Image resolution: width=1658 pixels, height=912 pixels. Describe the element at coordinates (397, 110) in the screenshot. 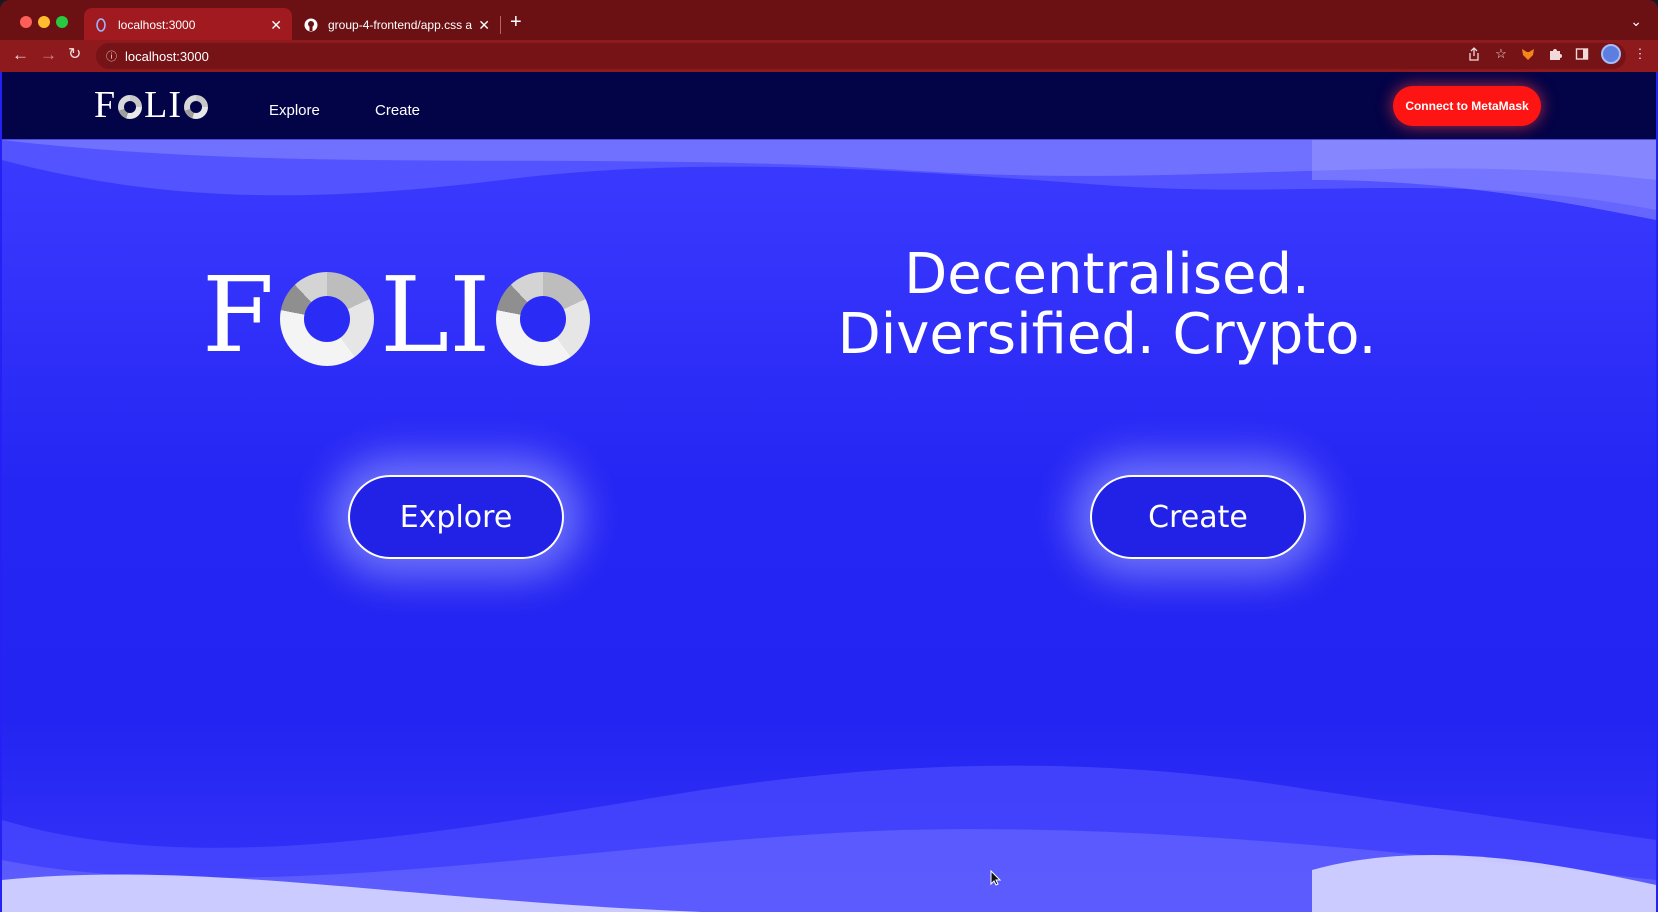

I see `nav-link-create: Create` at that location.